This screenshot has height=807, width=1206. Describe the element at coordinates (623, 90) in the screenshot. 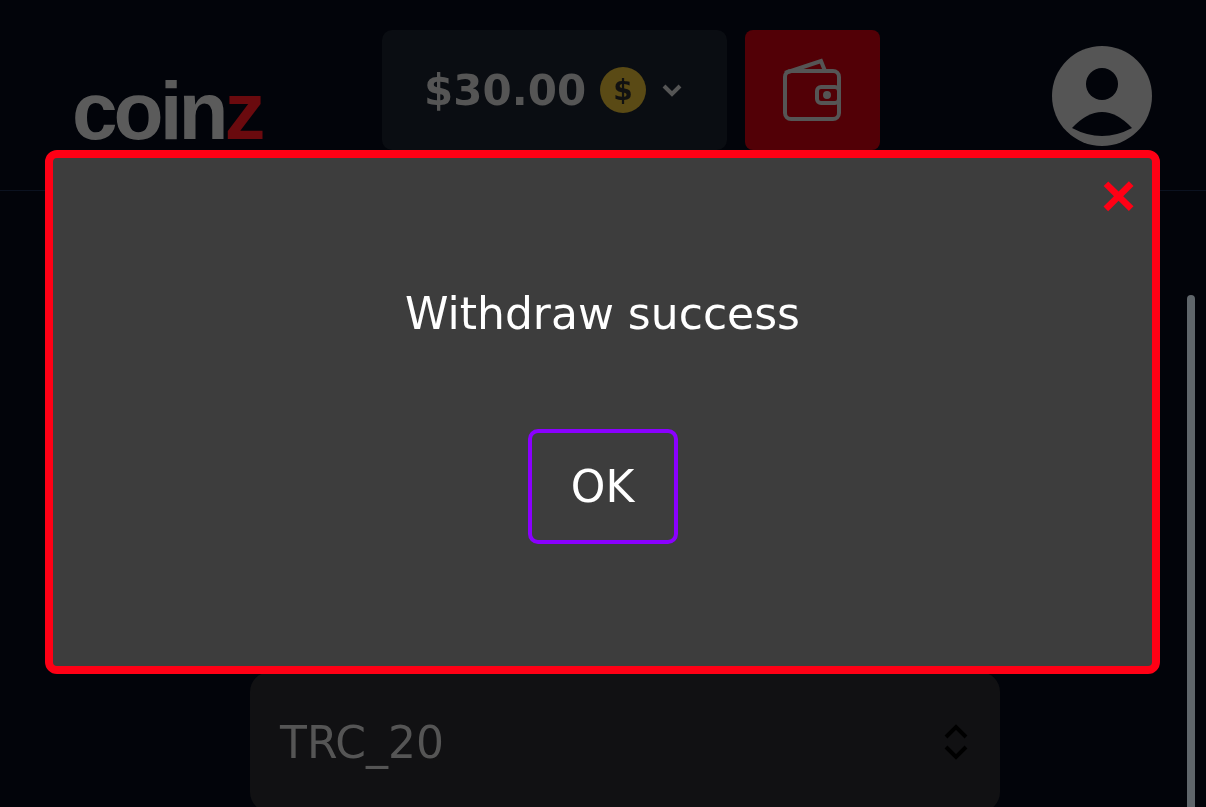

I see `coin-icon: $` at that location.